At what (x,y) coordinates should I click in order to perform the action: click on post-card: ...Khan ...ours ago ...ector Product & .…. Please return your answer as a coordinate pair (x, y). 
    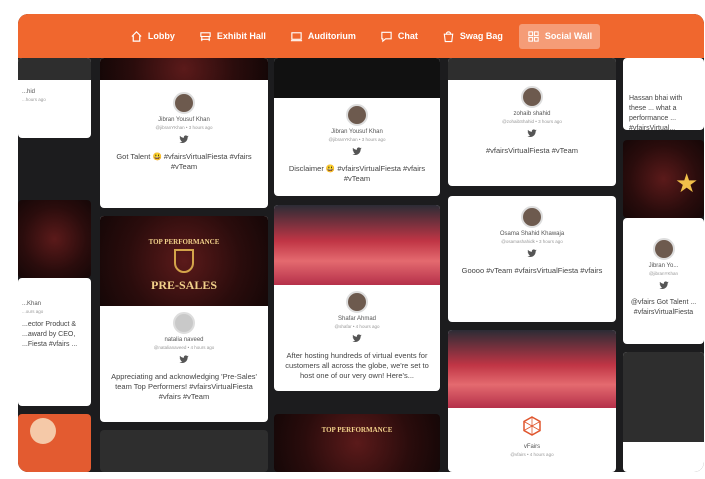
    Looking at the image, I should click on (54, 342).